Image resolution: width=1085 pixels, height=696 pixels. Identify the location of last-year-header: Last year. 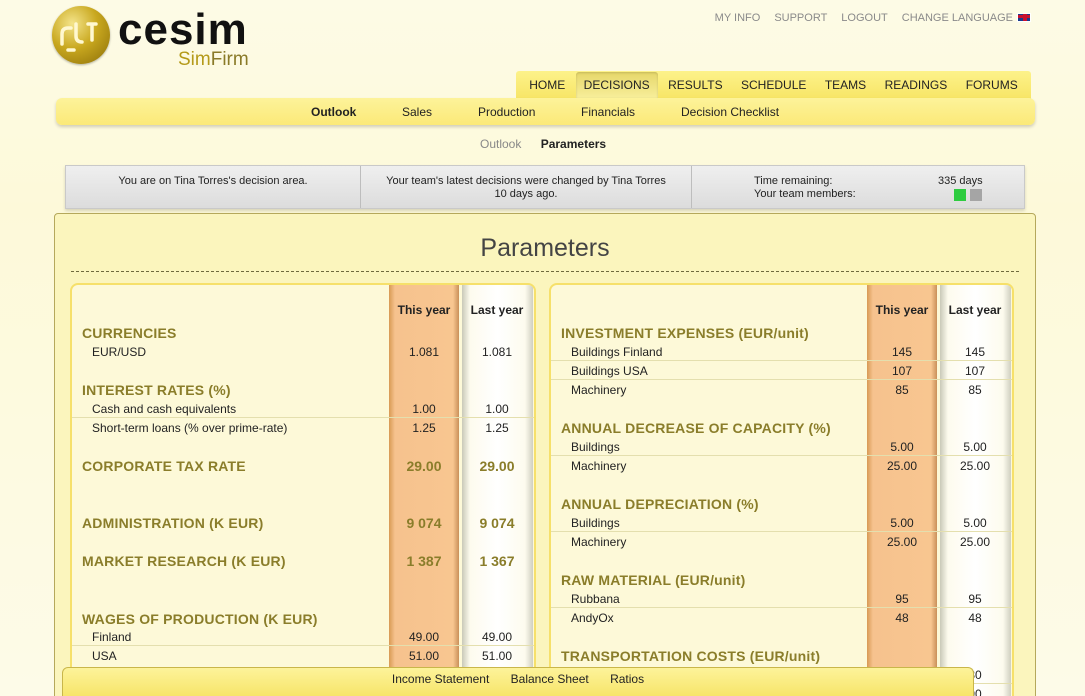
(497, 310).